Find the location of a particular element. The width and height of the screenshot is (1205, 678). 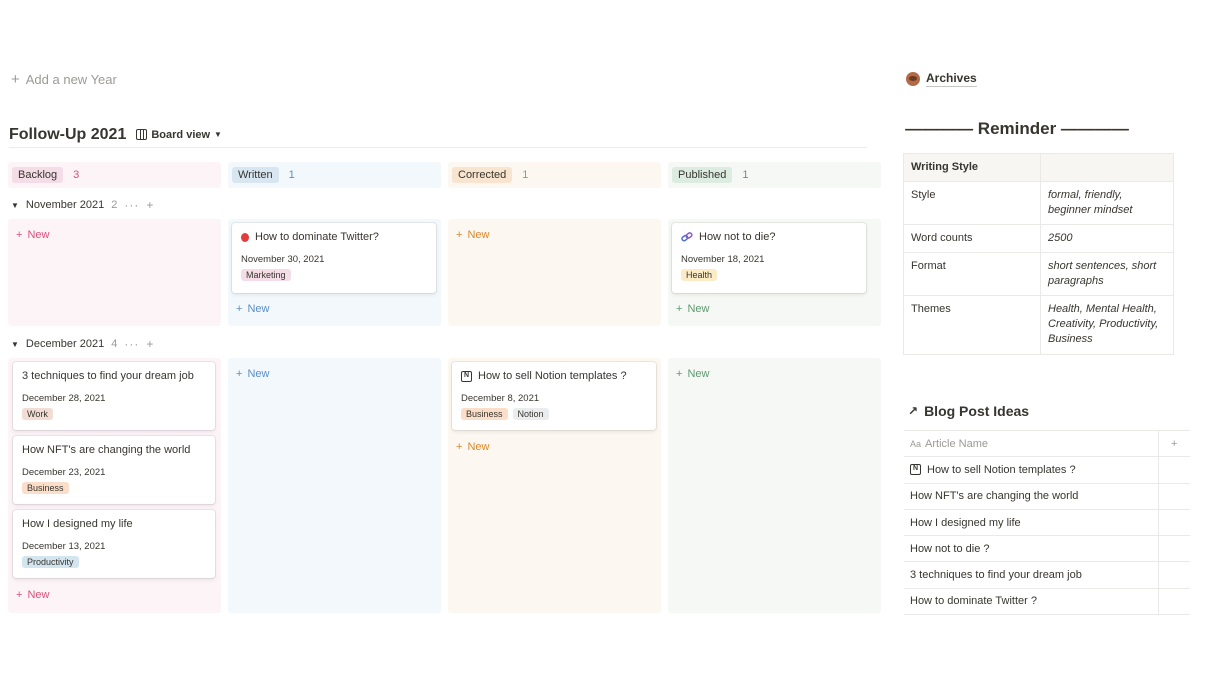

table-row: How I designed my life is located at coordinates (1047, 523).